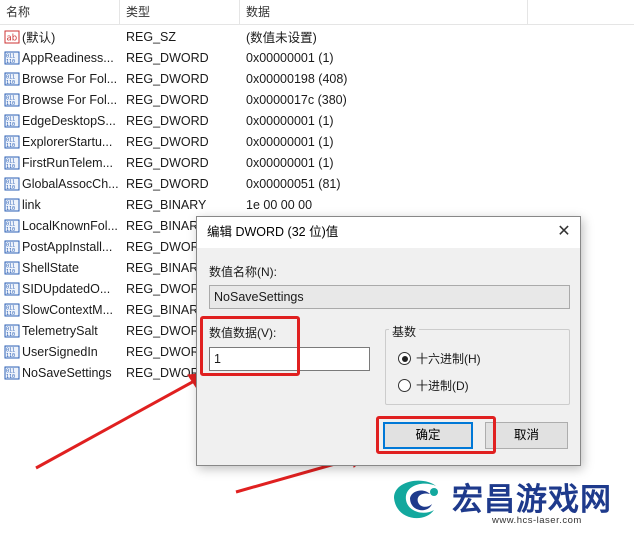  What do you see at coordinates (526, 435) in the screenshot?
I see `cancel-button: 取消` at bounding box center [526, 435].